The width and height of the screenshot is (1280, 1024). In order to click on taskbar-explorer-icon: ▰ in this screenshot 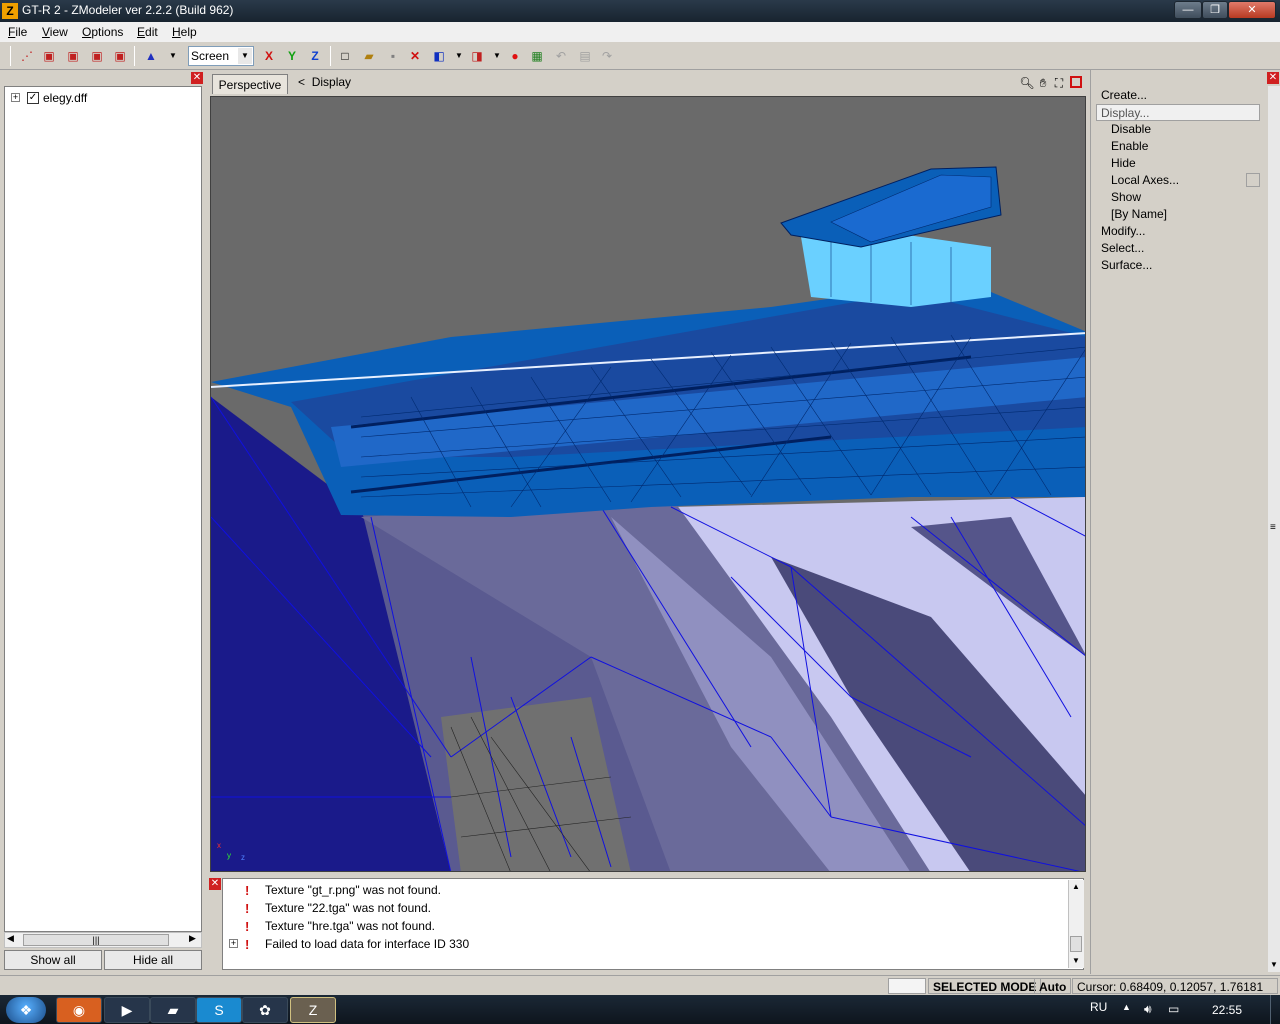, I will do `click(173, 1010)`.